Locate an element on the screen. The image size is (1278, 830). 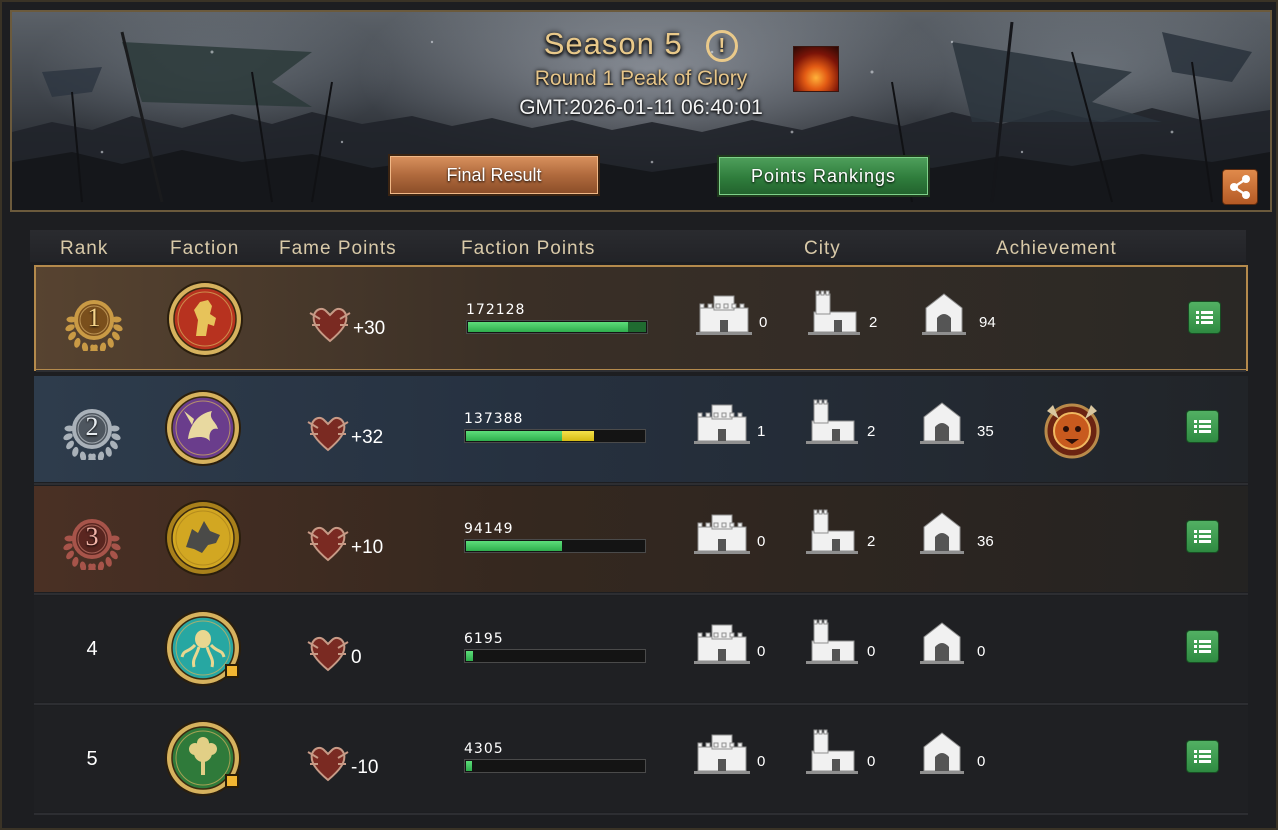
city-count: 35 is located at coordinates (985, 431).